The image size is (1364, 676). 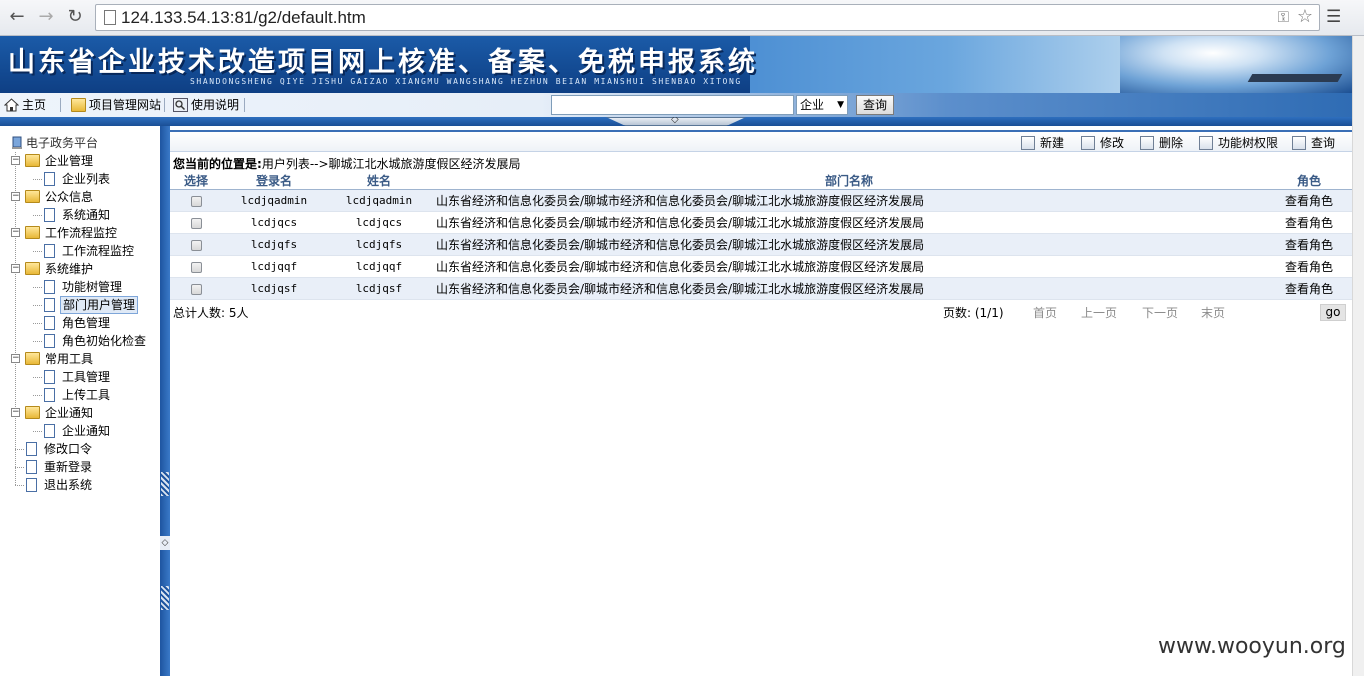 I want to click on help-link: 使用说明, so click(x=205, y=105).